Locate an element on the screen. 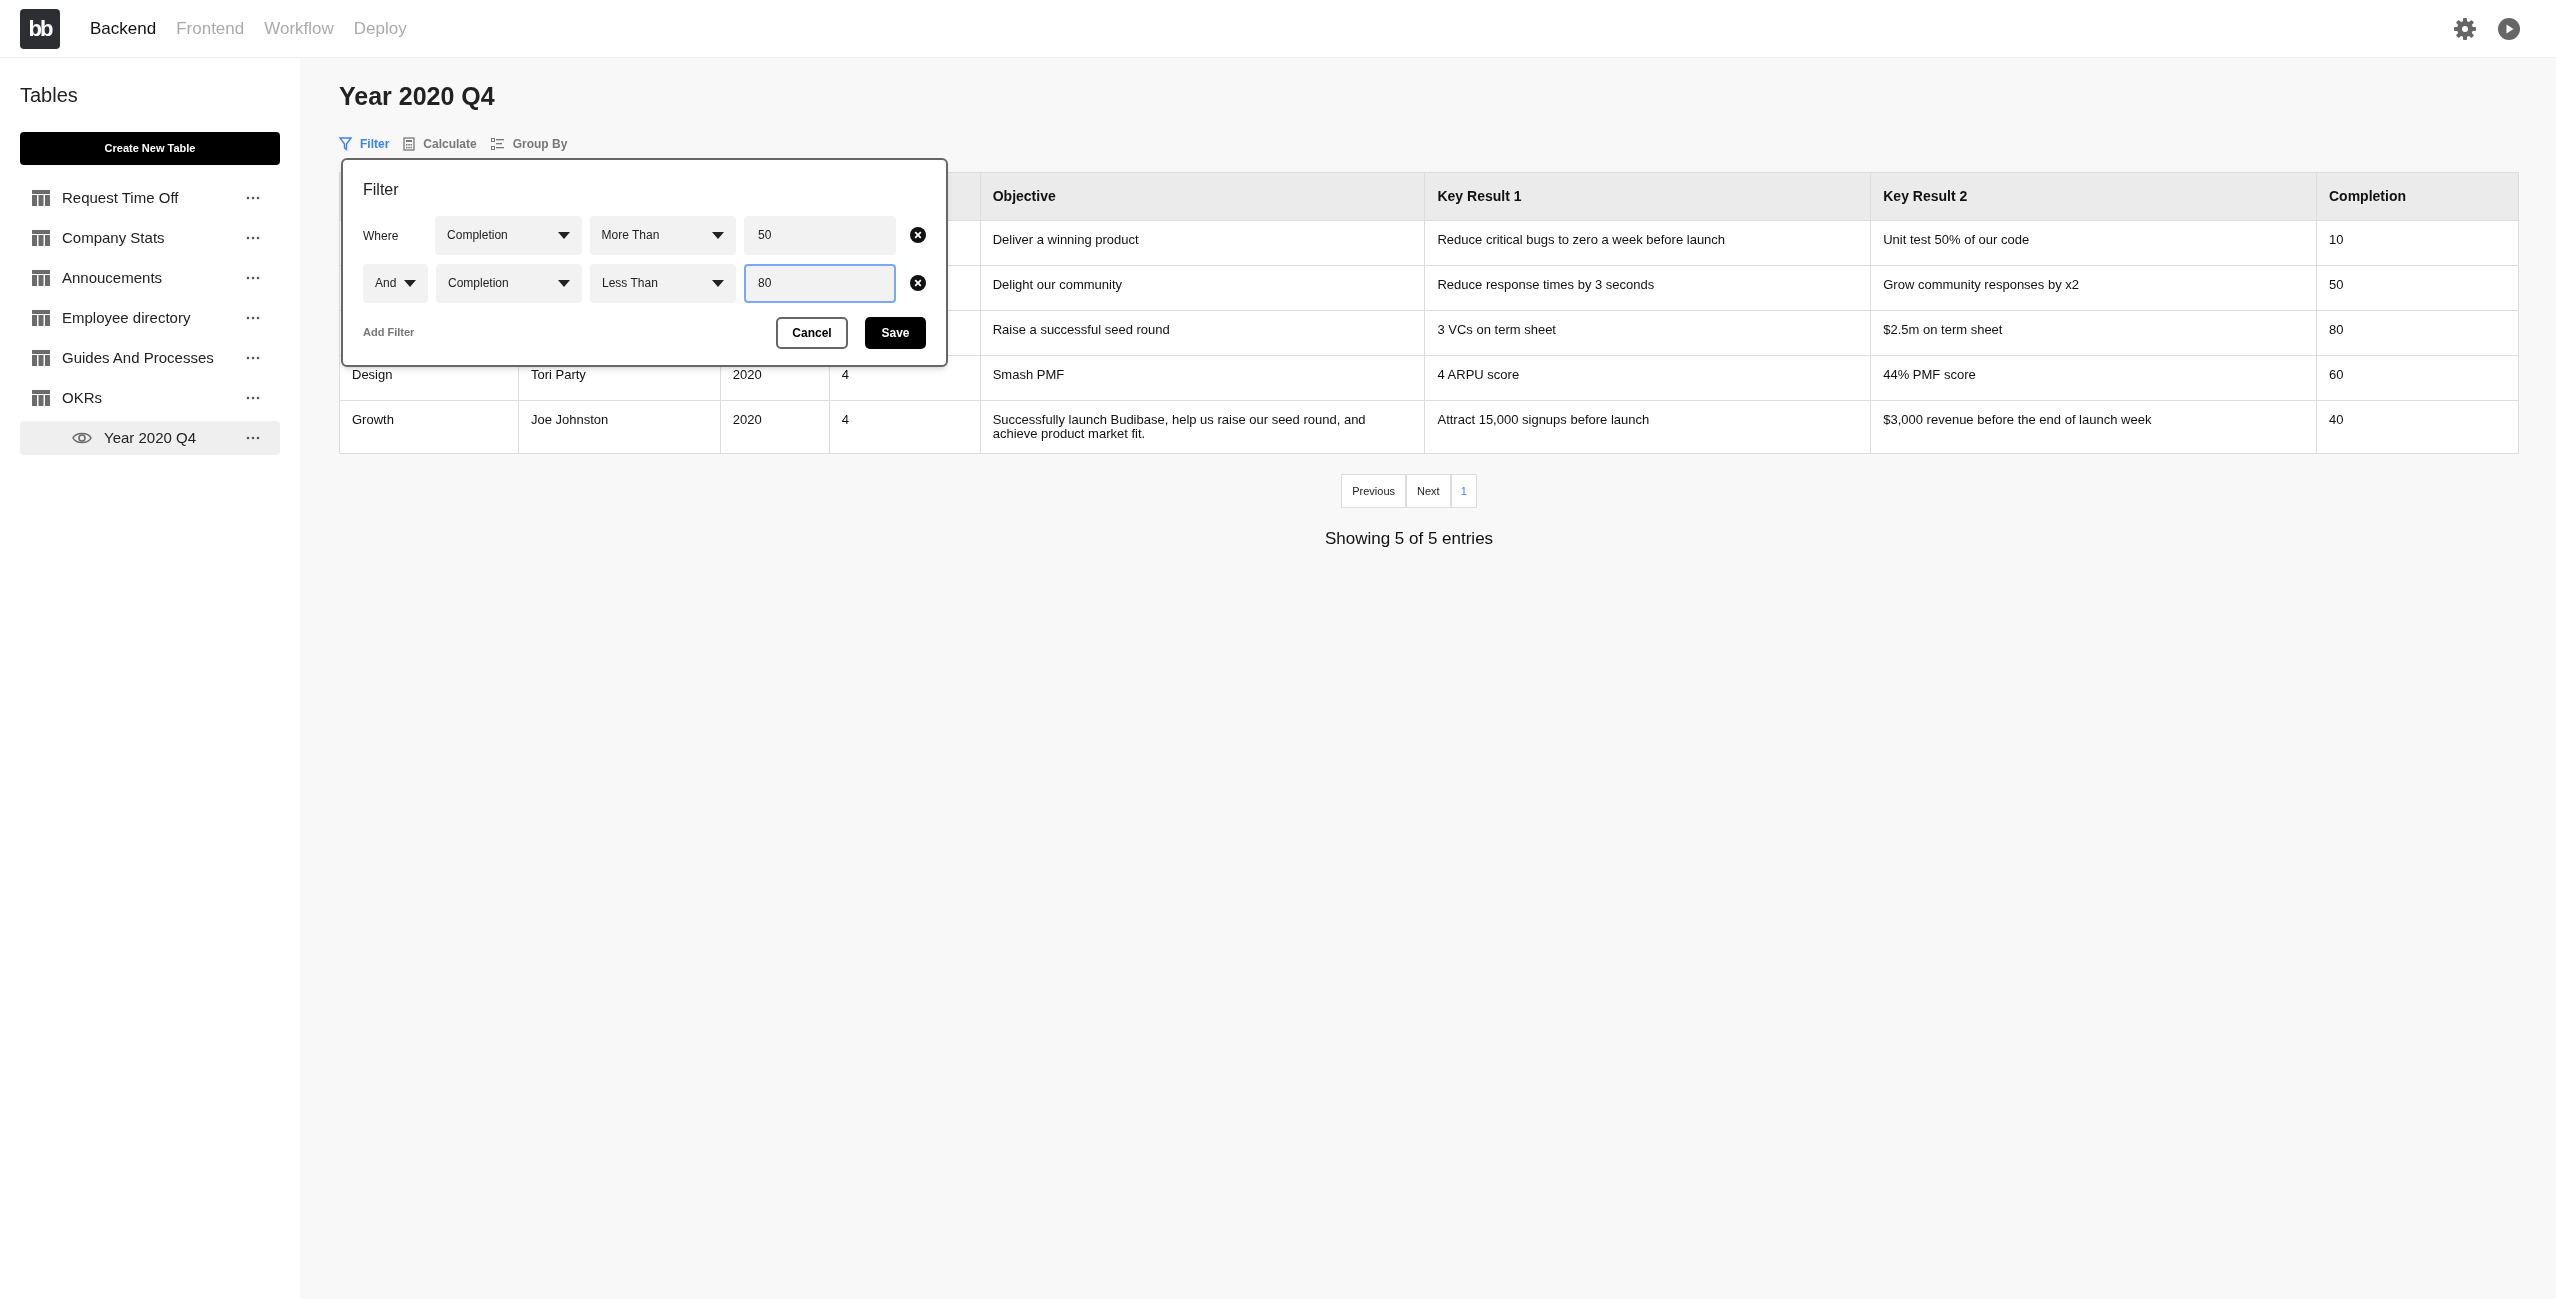 This screenshot has width=2556, height=1299. column-header: Key Result 1 is located at coordinates (1647, 196).